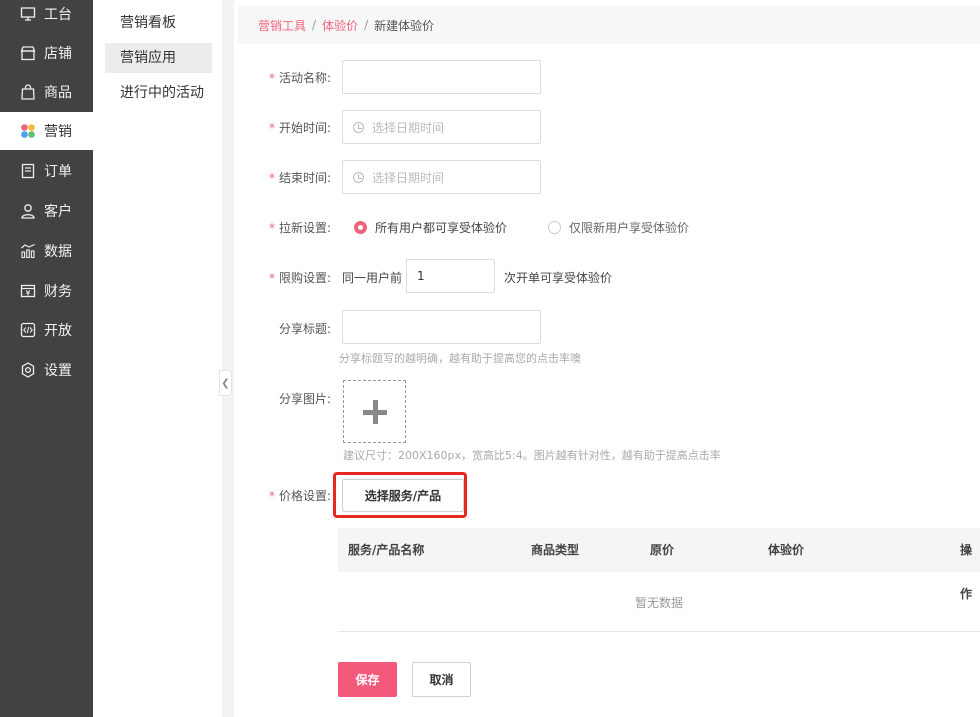  I want to click on submenu-item-apps: 营销应用, so click(158, 58).